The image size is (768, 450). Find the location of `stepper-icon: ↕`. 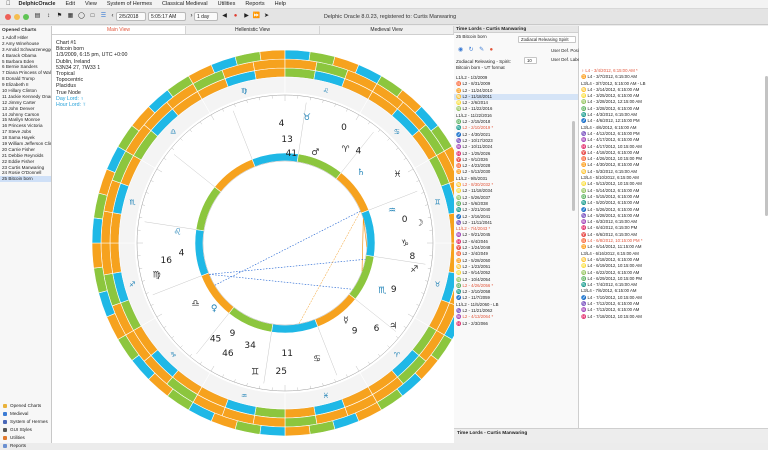

stepper-icon: ↕ is located at coordinates (48, 16).